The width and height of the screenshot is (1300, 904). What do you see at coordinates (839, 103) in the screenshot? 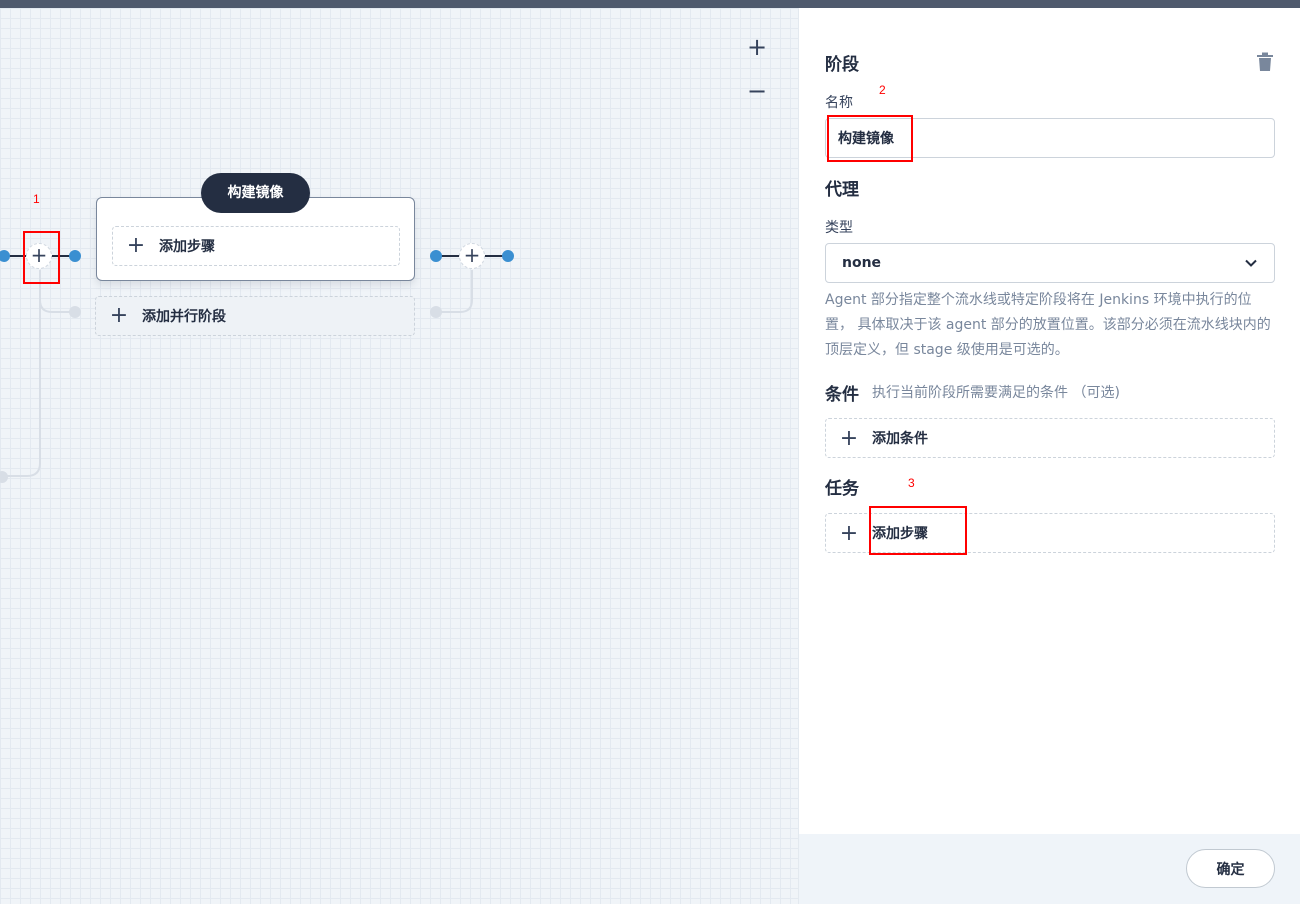
I see `name-label: 名称` at bounding box center [839, 103].